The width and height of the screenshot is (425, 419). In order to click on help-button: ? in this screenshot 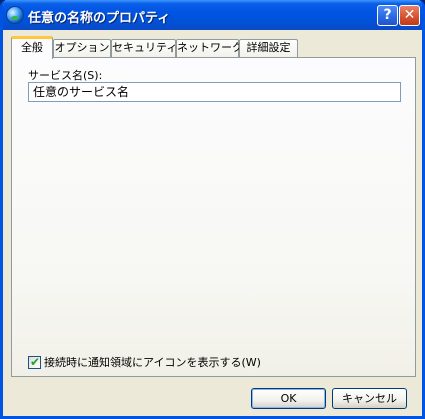, I will do `click(387, 15)`.